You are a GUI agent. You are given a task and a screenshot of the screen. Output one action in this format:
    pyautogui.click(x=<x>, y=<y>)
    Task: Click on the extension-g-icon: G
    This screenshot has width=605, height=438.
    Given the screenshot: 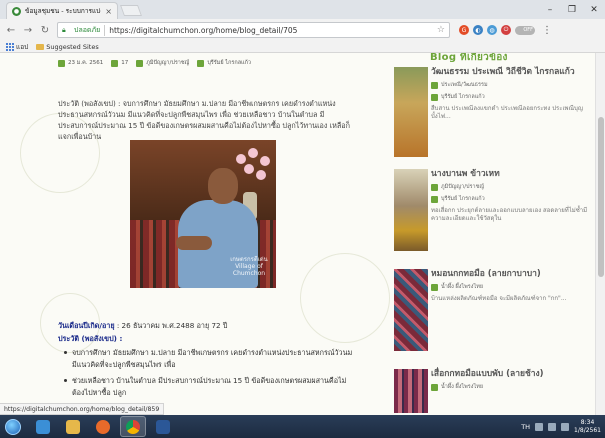 What is the action you would take?
    pyautogui.click(x=464, y=30)
    